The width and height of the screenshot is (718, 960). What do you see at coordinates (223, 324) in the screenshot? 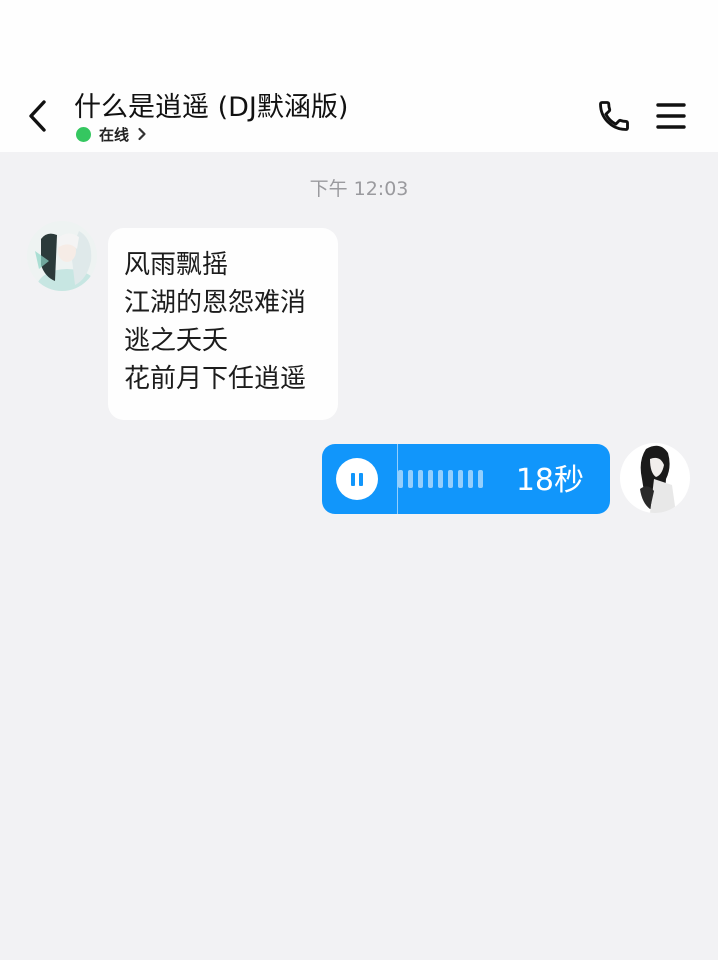
I see `incoming-message-bubble: 风雨飘摇 江湖的恩怨难消 逃之夭夭 花前月下任逍遥` at bounding box center [223, 324].